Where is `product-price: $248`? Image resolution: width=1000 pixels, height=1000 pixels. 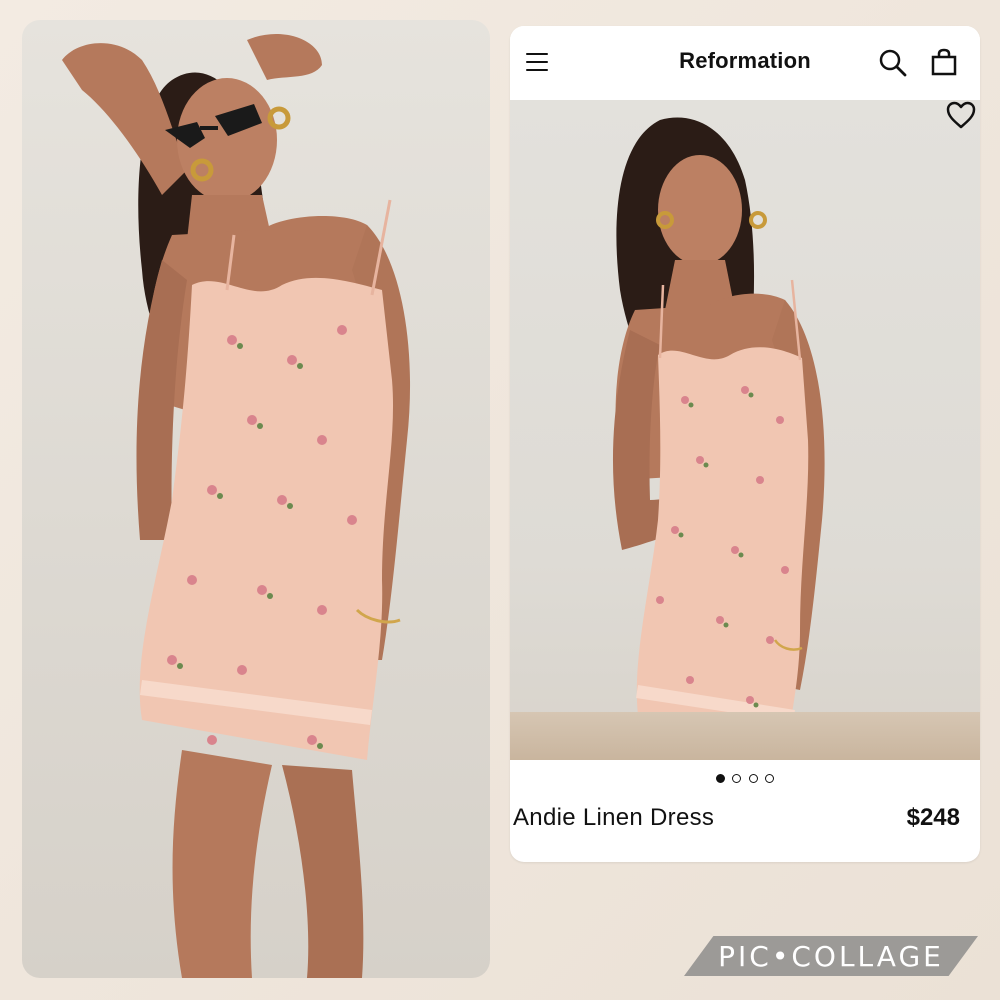 product-price: $248 is located at coordinates (933, 817).